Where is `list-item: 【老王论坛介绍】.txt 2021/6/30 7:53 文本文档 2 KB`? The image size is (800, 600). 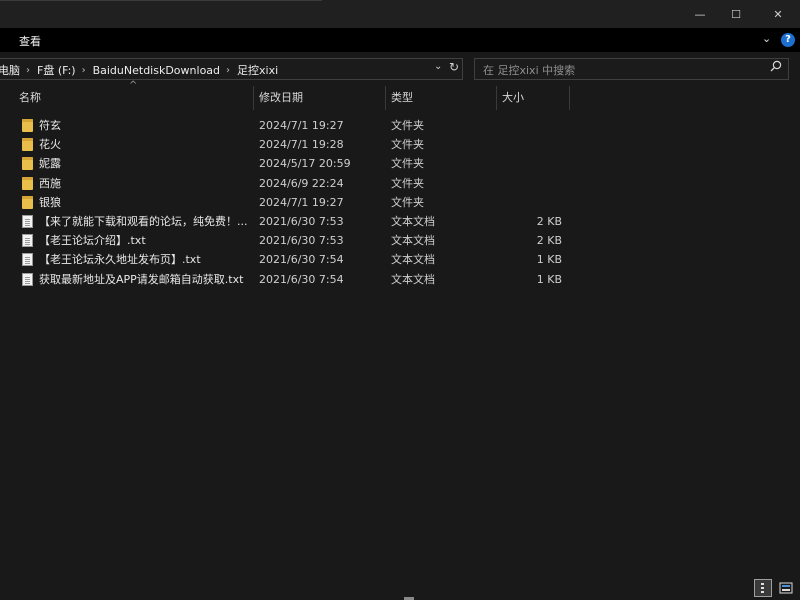 list-item: 【老王论坛介绍】.txt 2021/6/30 7:53 文本文档 2 KB is located at coordinates (400, 240).